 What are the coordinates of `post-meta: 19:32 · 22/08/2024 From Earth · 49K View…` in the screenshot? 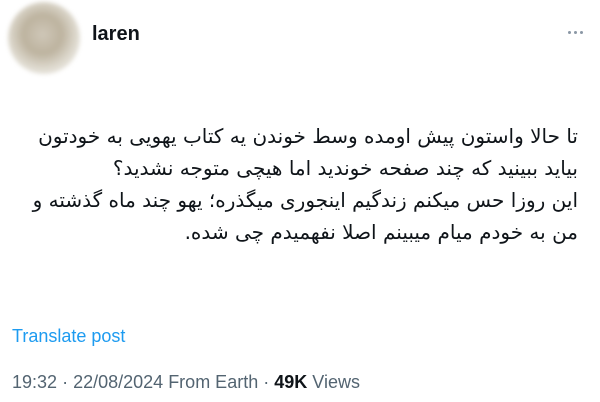 It's located at (186, 382).